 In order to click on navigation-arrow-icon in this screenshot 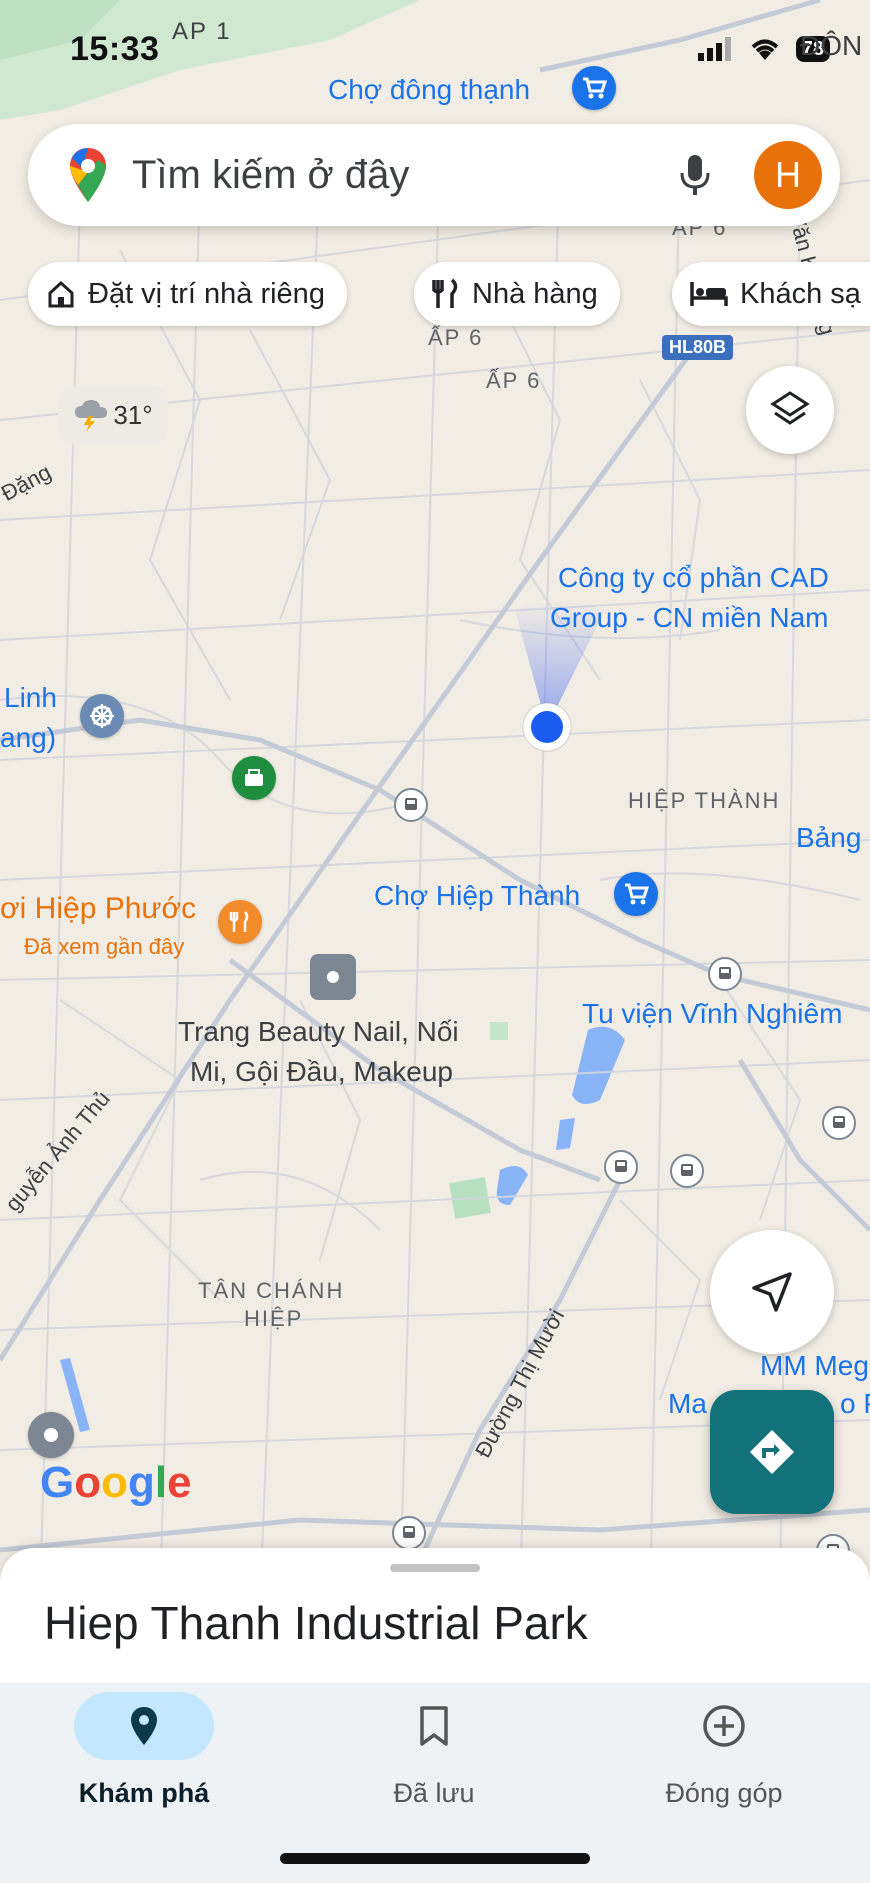, I will do `click(772, 1292)`.